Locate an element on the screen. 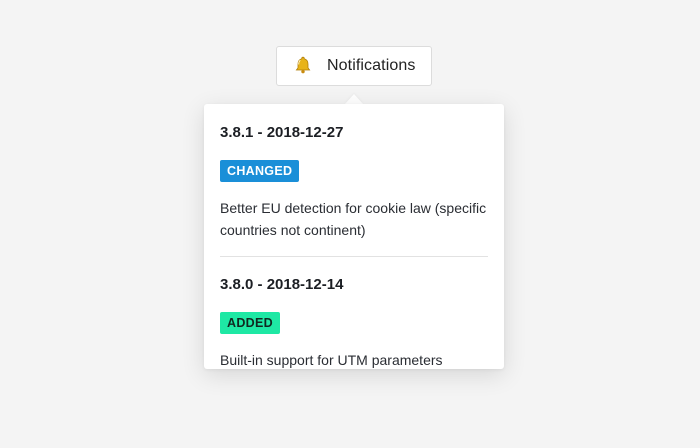  notifications-button: Notifications is located at coordinates (354, 66).